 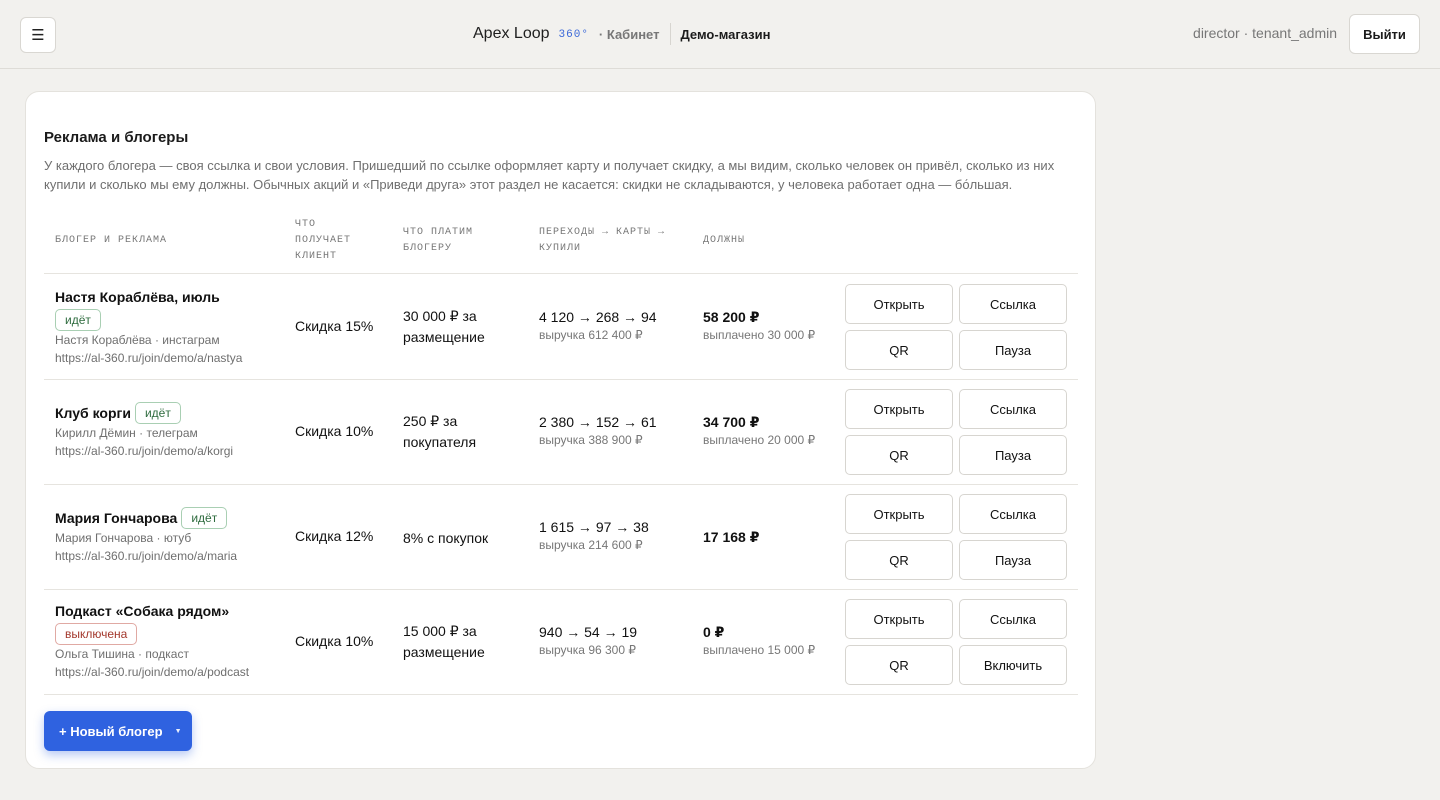 What do you see at coordinates (629, 34) in the screenshot?
I see `section-name: · Кабинет` at bounding box center [629, 34].